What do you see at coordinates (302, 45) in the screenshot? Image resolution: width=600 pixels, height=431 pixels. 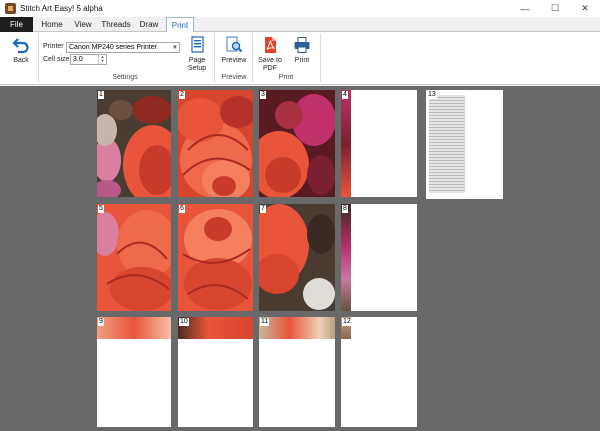 I see `printer-icon` at bounding box center [302, 45].